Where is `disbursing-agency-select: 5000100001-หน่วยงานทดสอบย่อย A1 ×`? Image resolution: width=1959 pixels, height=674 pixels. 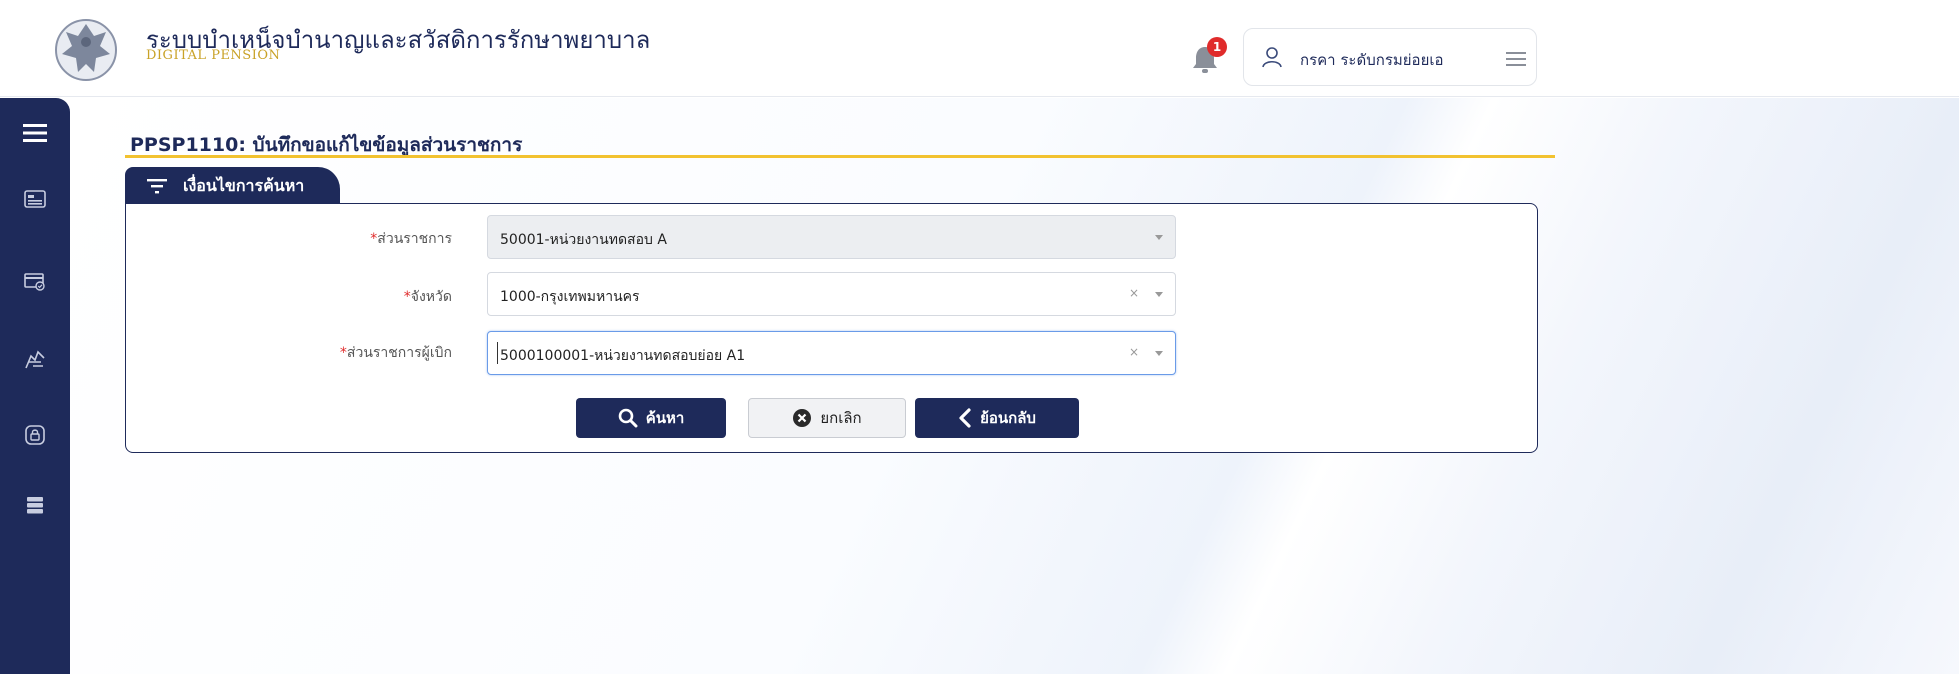
disbursing-agency-select: 5000100001-หน่วยงานทดสอบย่อย A1 × is located at coordinates (831, 353).